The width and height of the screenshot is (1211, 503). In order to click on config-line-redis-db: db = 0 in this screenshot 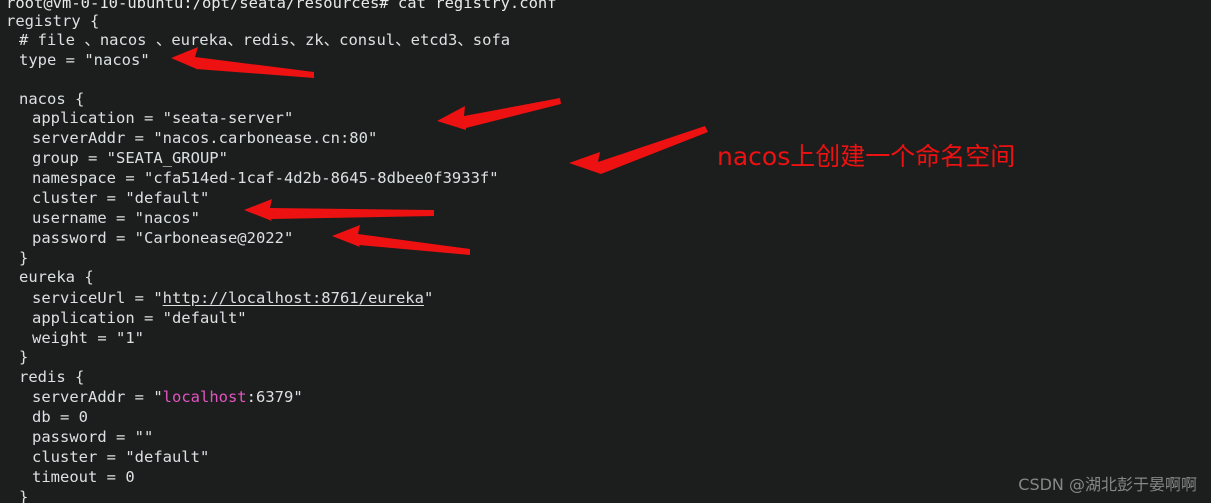, I will do `click(60, 417)`.